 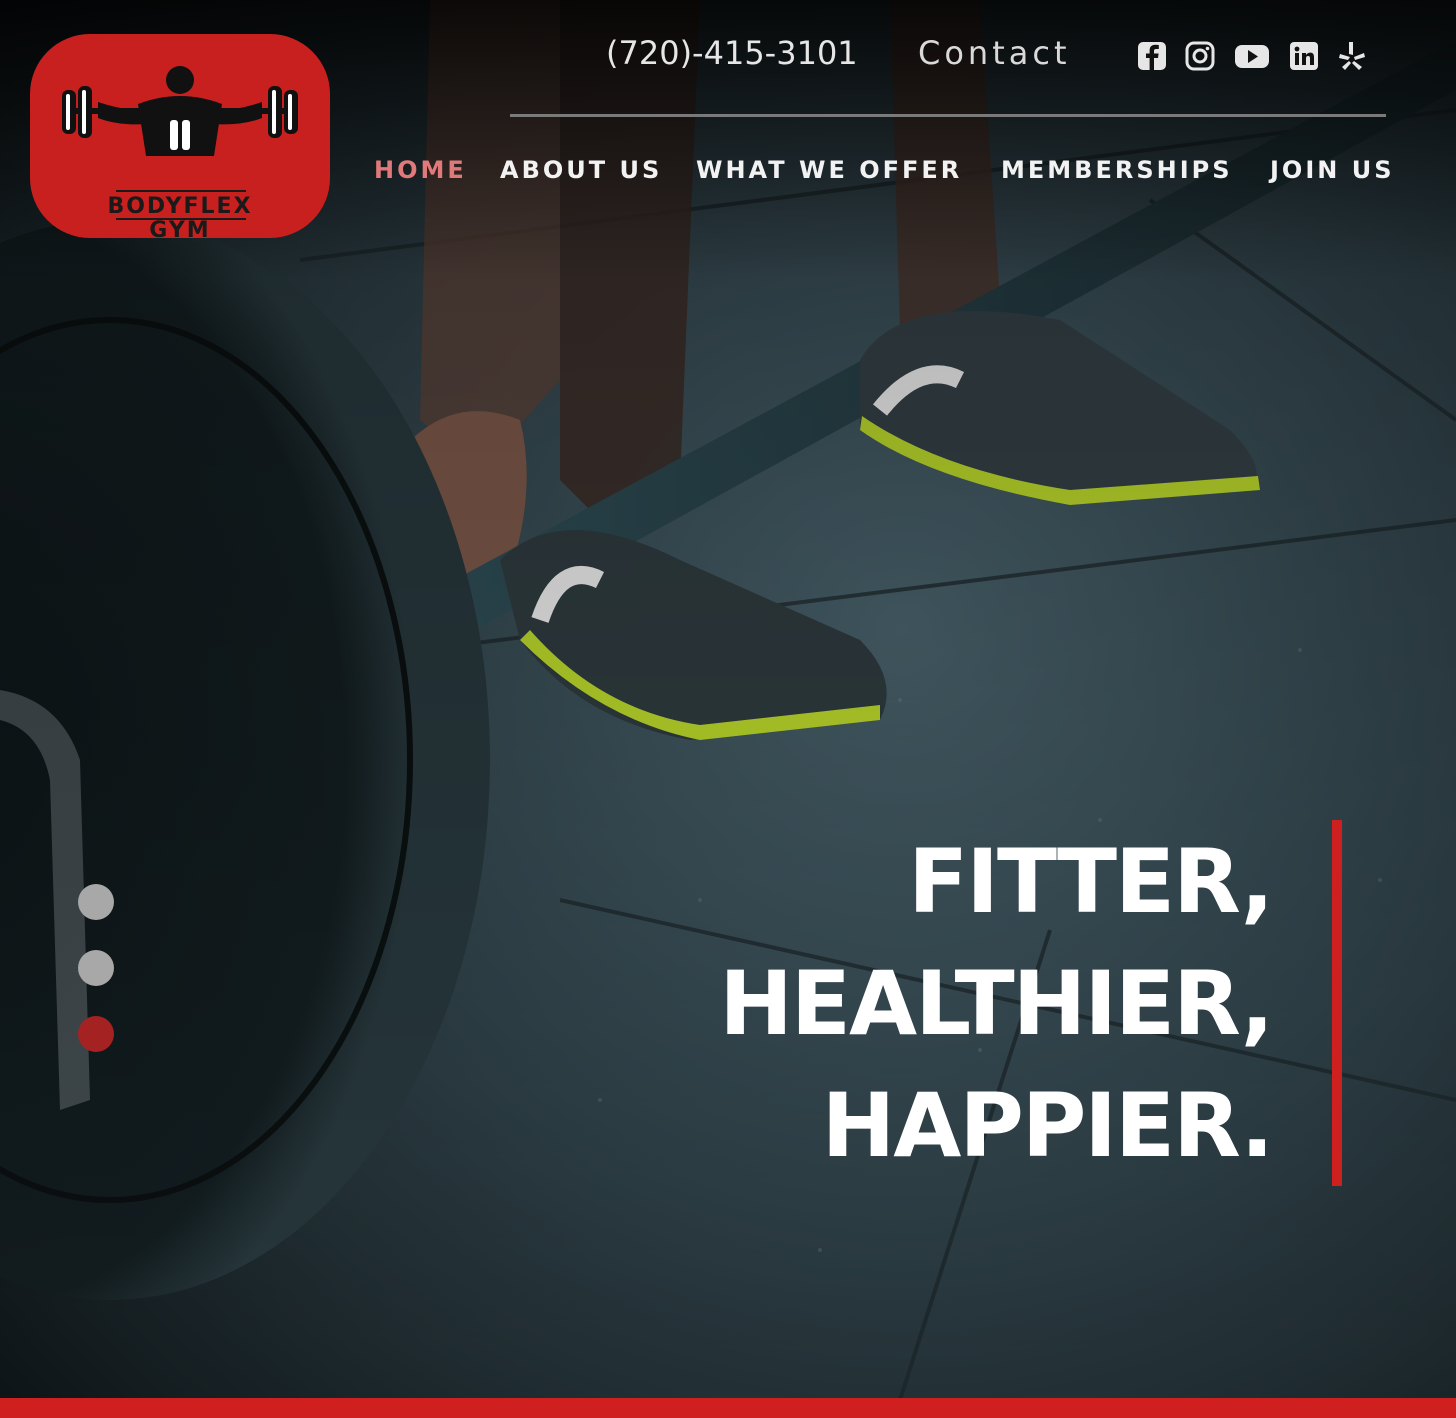 I want to click on facebook-icon, so click(x=1152, y=56).